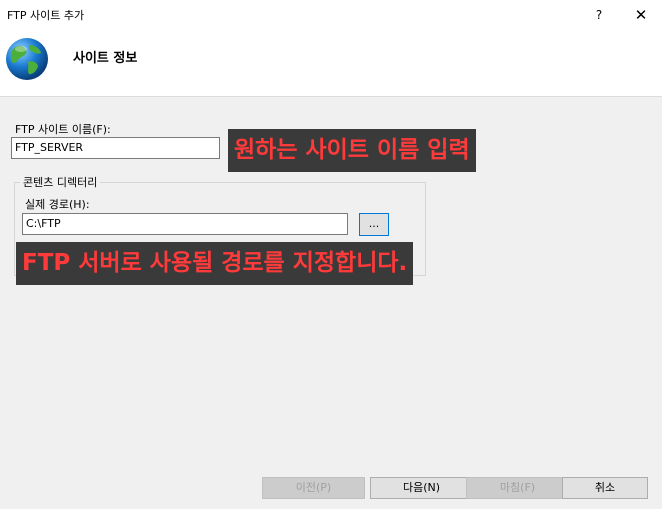 Image resolution: width=662 pixels, height=509 pixels. What do you see at coordinates (599, 15) in the screenshot?
I see `help-button: ?` at bounding box center [599, 15].